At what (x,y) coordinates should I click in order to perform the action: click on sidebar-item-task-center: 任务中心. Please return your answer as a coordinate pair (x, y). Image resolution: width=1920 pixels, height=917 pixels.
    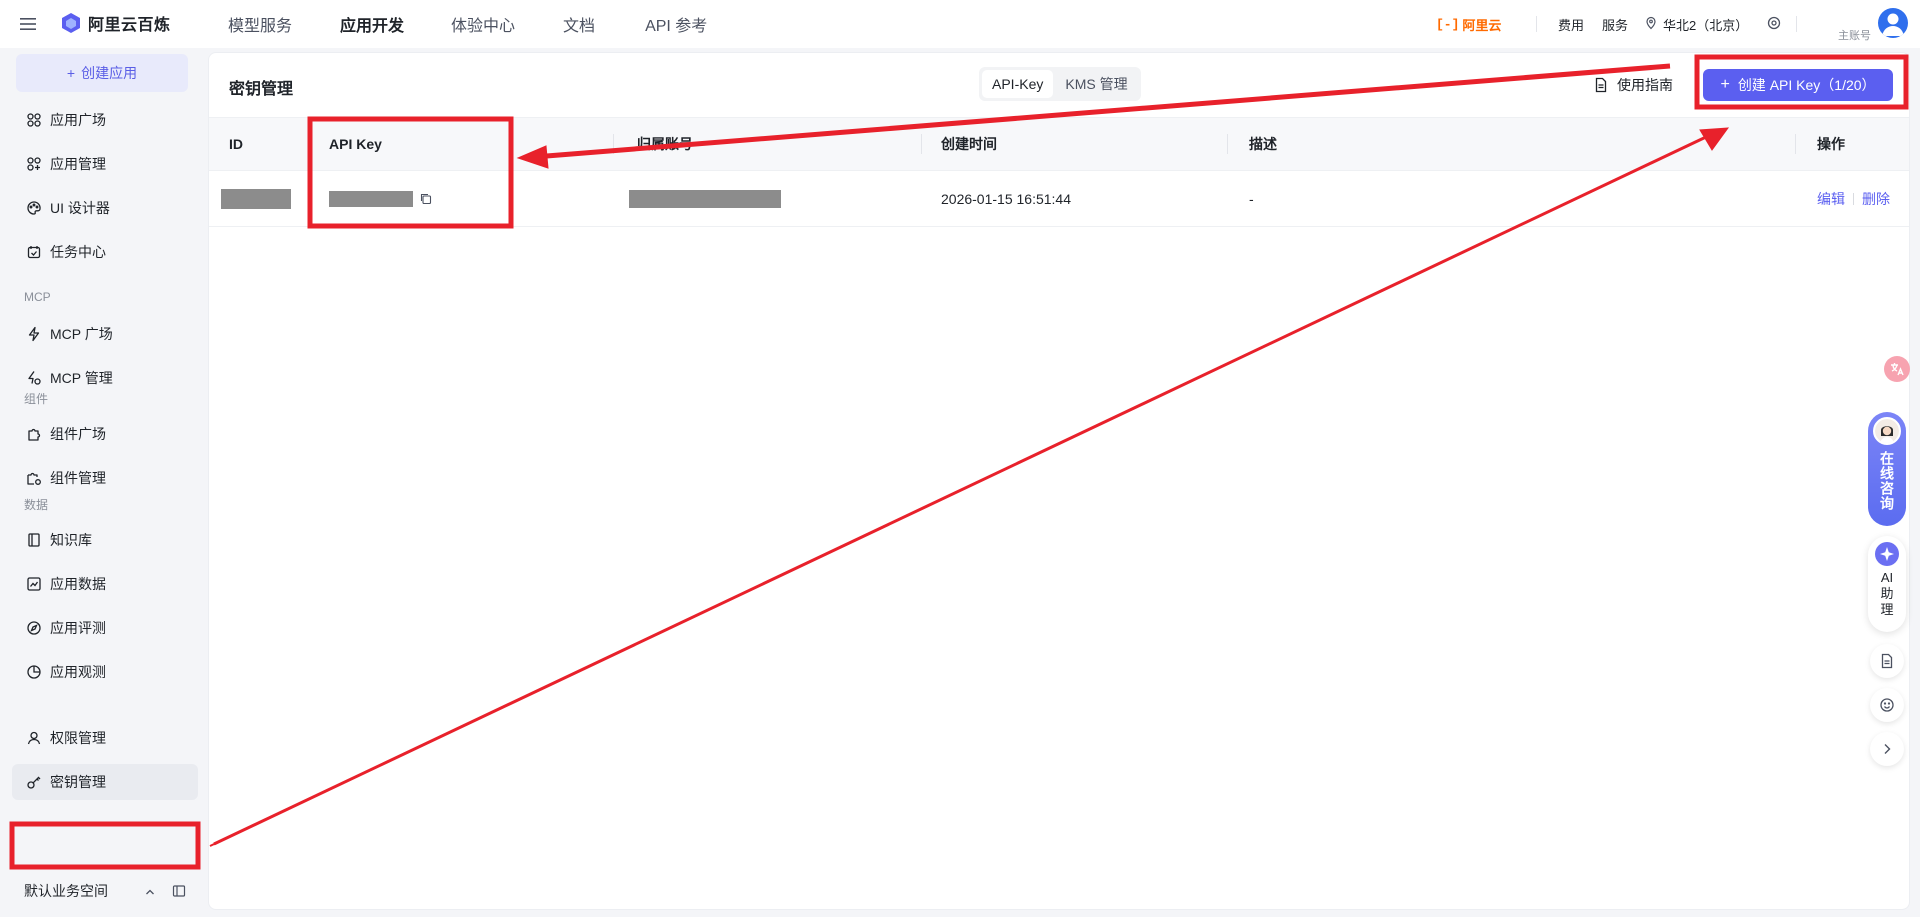
    Looking at the image, I should click on (105, 252).